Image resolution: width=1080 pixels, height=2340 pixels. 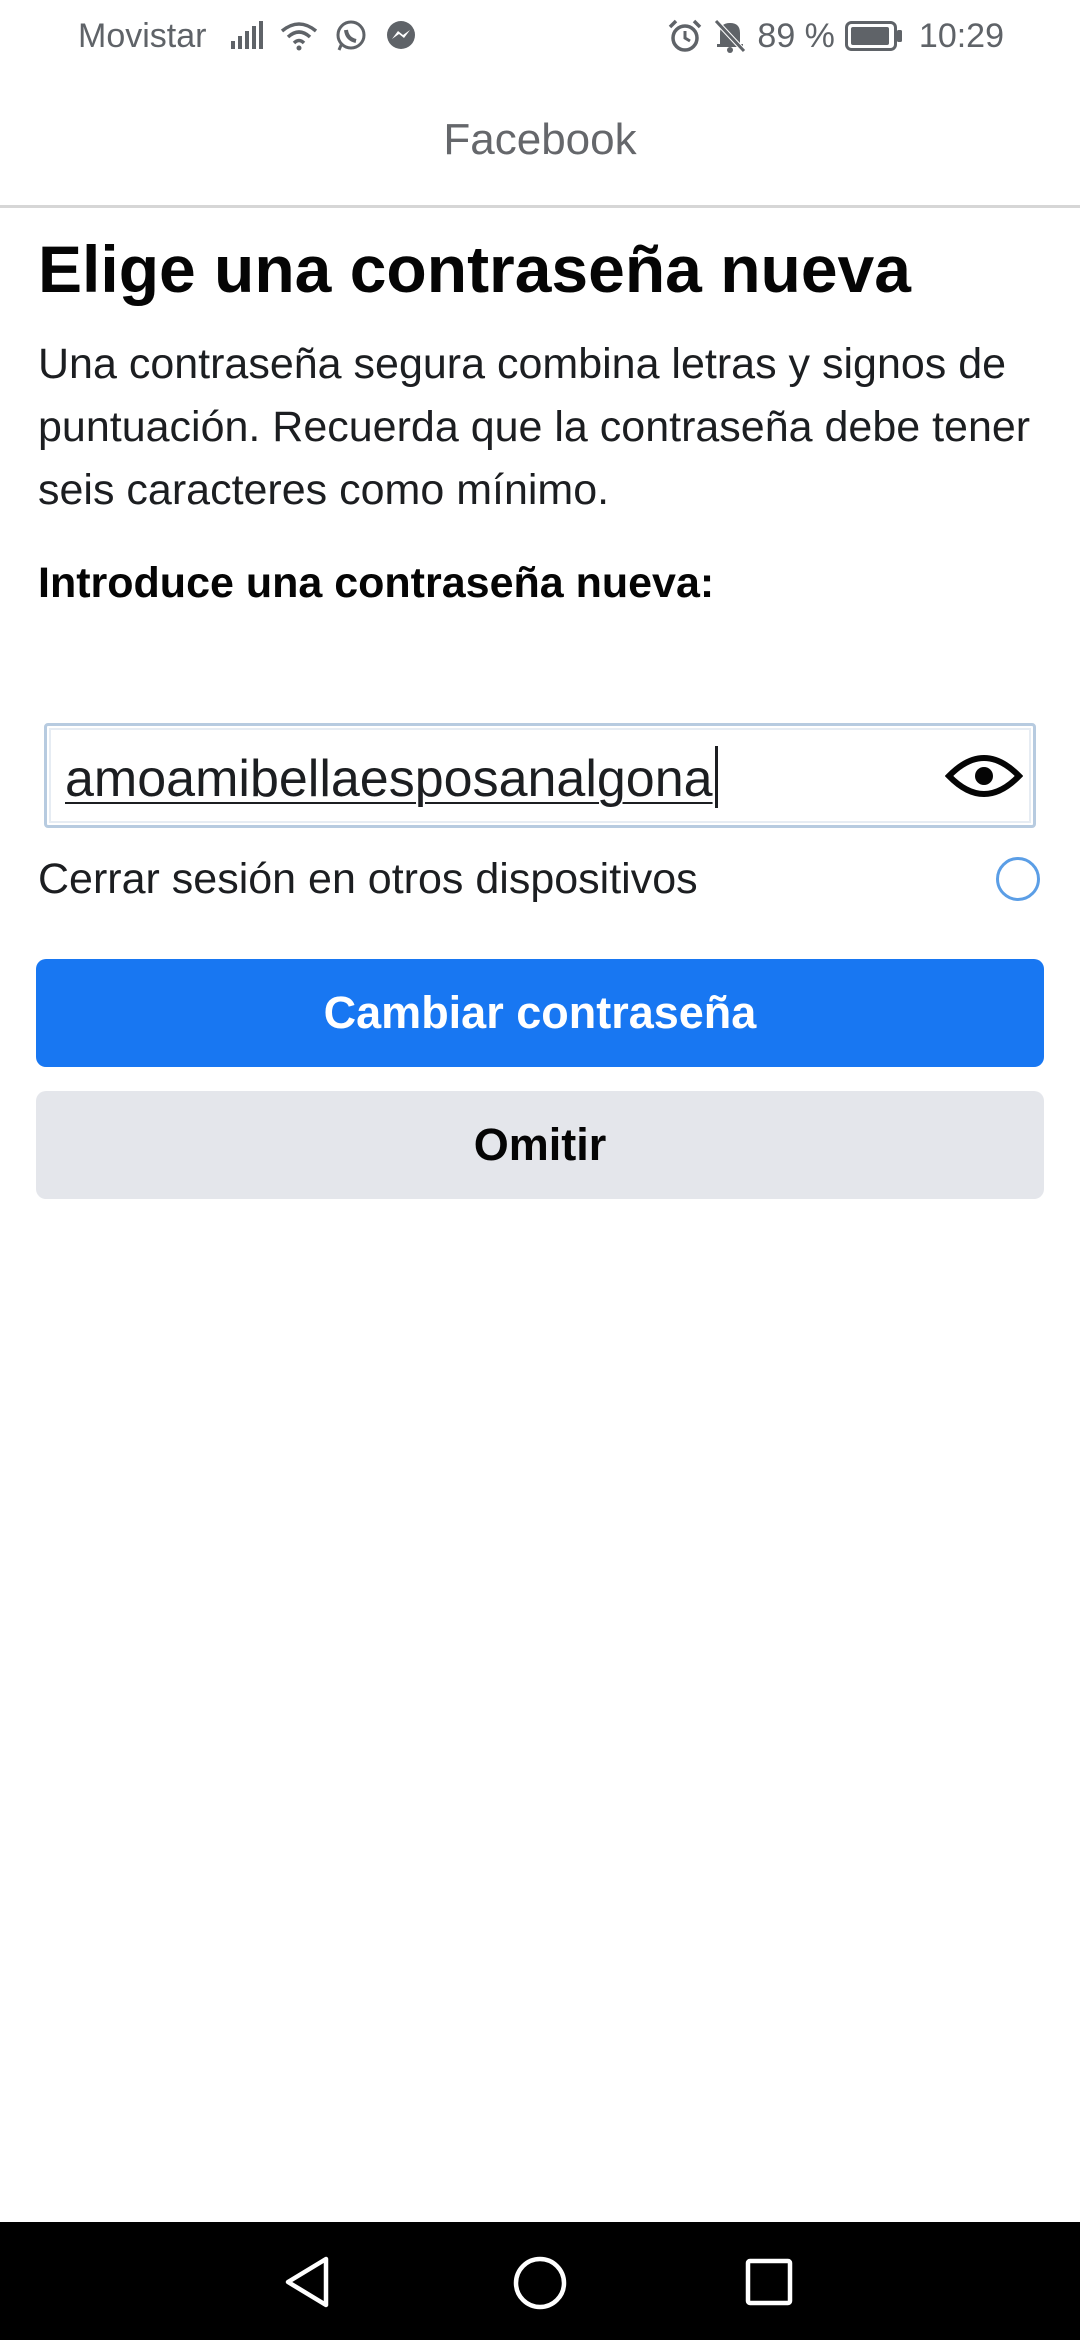 I want to click on whatsapp-icon, so click(x=351, y=36).